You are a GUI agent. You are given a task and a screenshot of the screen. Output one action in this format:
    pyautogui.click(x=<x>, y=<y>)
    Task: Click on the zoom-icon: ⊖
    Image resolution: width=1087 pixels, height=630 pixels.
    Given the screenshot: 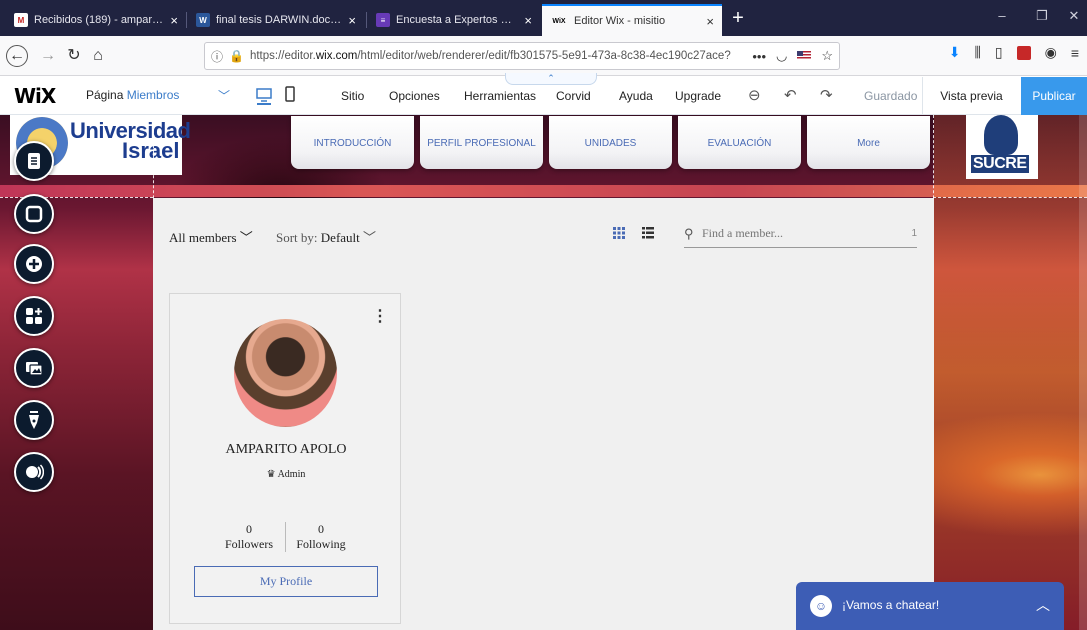 What is the action you would take?
    pyautogui.click(x=754, y=95)
    